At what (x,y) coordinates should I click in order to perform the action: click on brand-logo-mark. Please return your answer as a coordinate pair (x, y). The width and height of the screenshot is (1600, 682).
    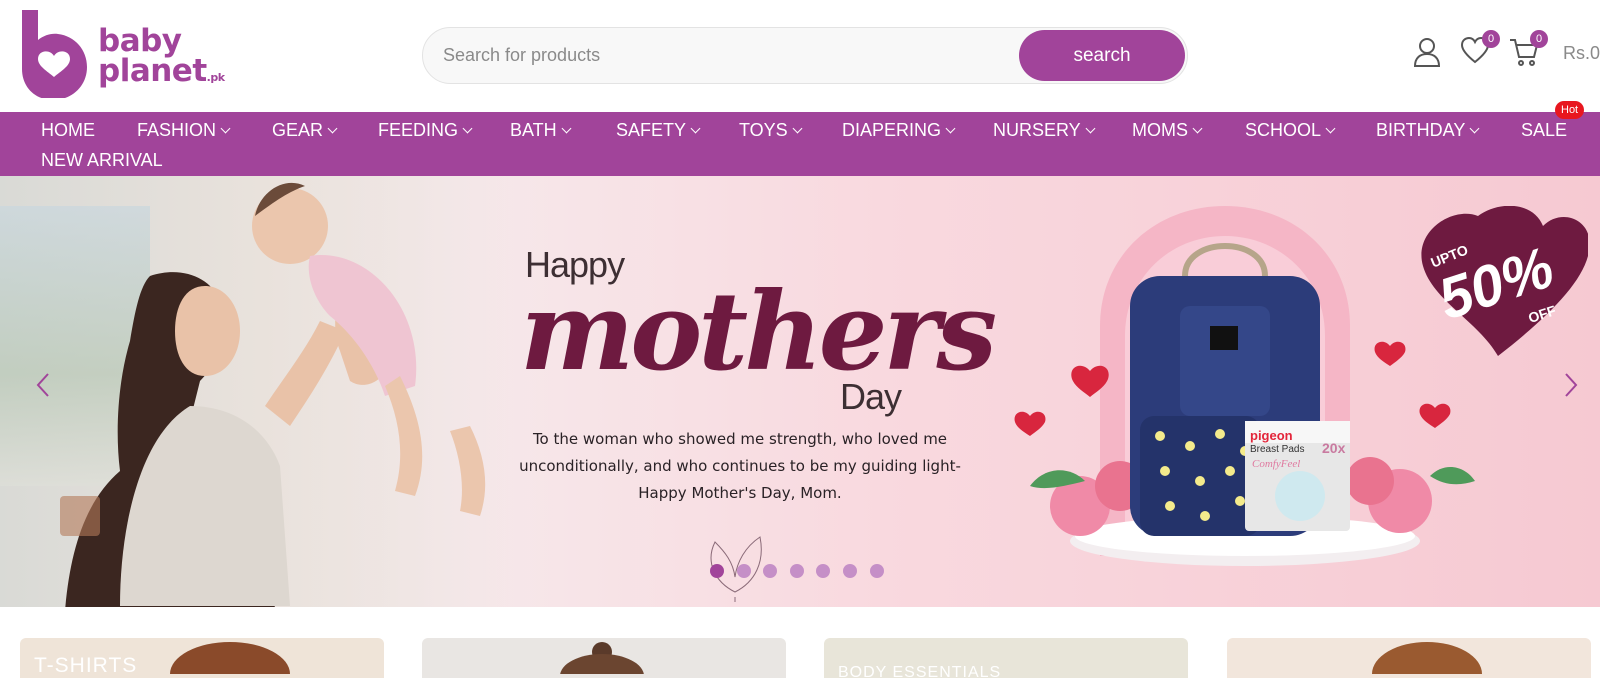
    Looking at the image, I should click on (54, 54).